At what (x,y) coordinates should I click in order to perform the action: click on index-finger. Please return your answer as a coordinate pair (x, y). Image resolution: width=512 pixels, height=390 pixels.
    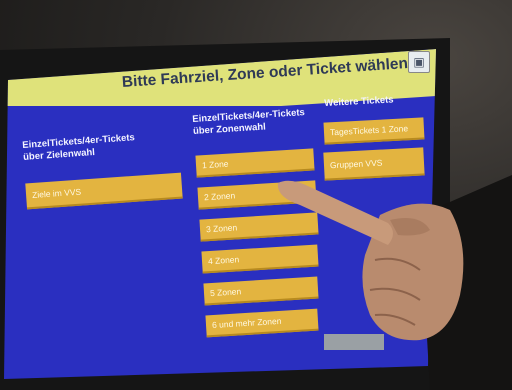
    Looking at the image, I should click on (335, 212).